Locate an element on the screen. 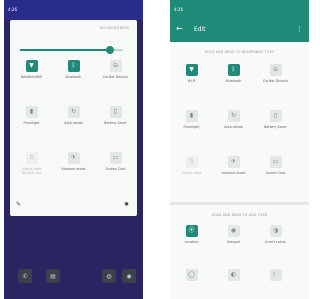 The width and height of the screenshot is (320, 299). tile-contrast: ◐ is located at coordinates (234, 284).